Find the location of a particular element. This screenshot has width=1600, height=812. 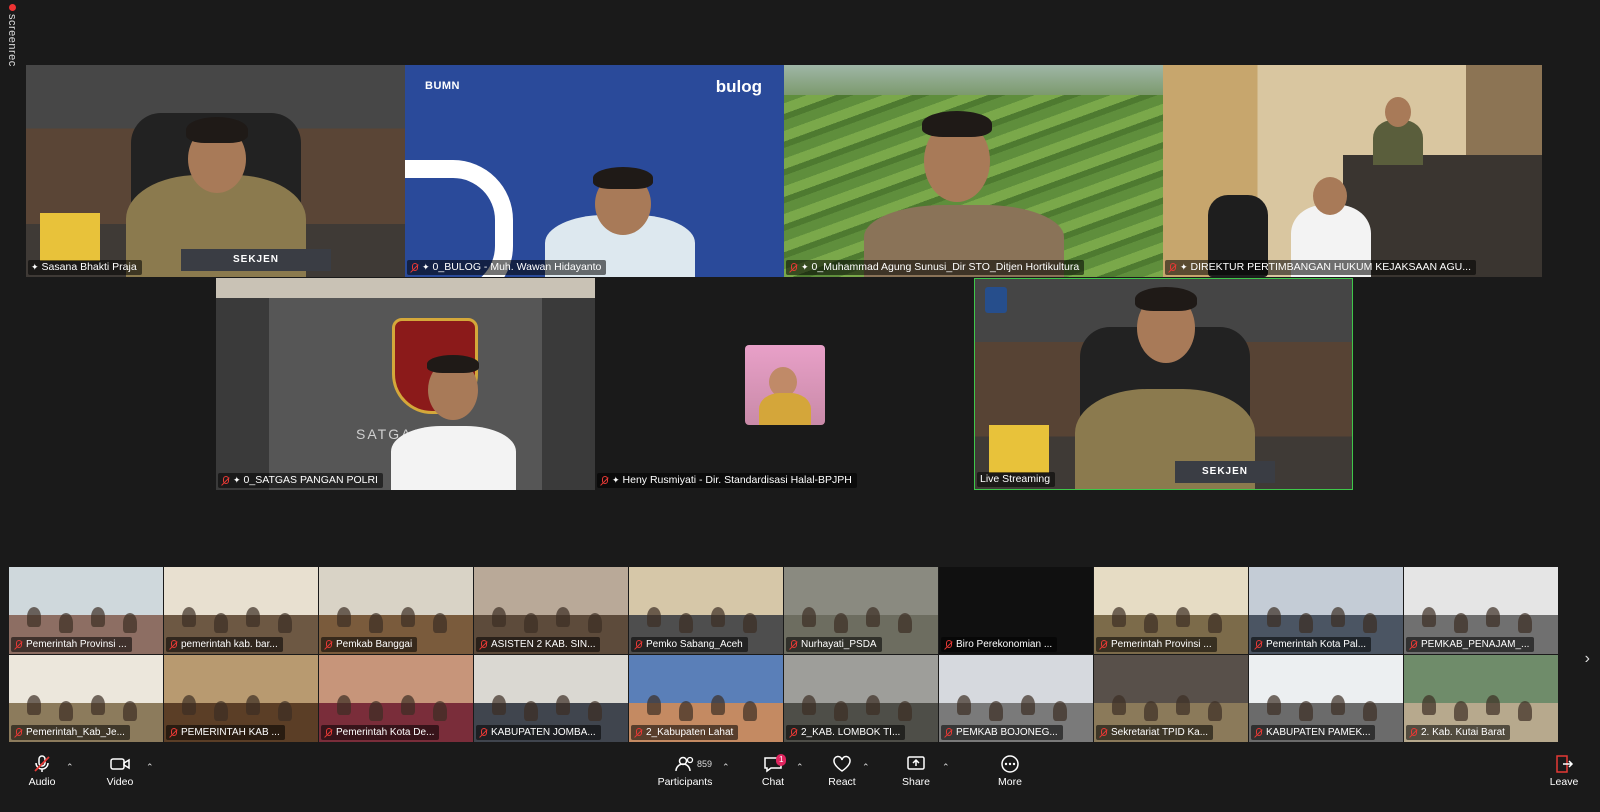

gallery-next-icon: › is located at coordinates (1587, 659).